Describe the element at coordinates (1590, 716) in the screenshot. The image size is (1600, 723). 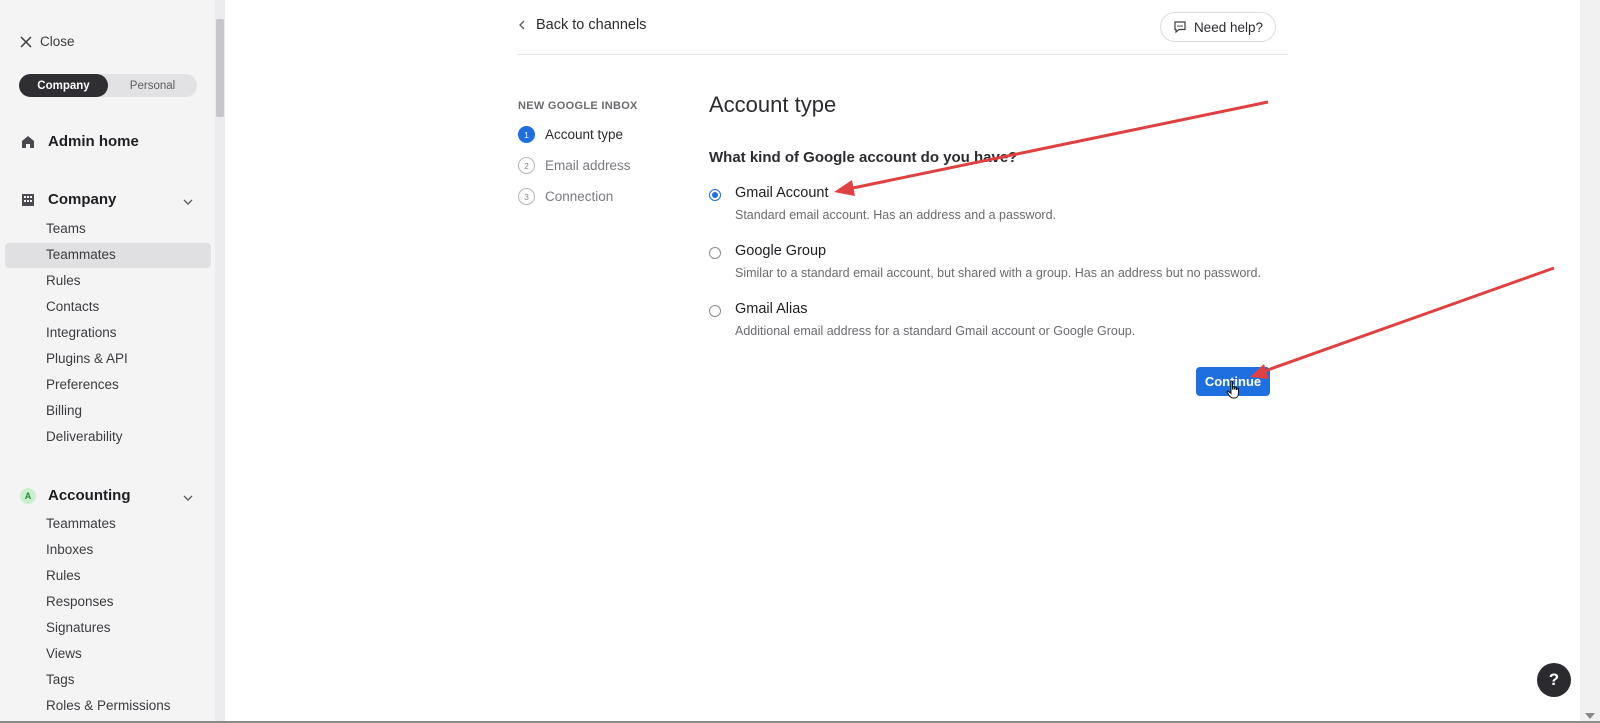
I see `scroll-down-arrow-icon` at that location.